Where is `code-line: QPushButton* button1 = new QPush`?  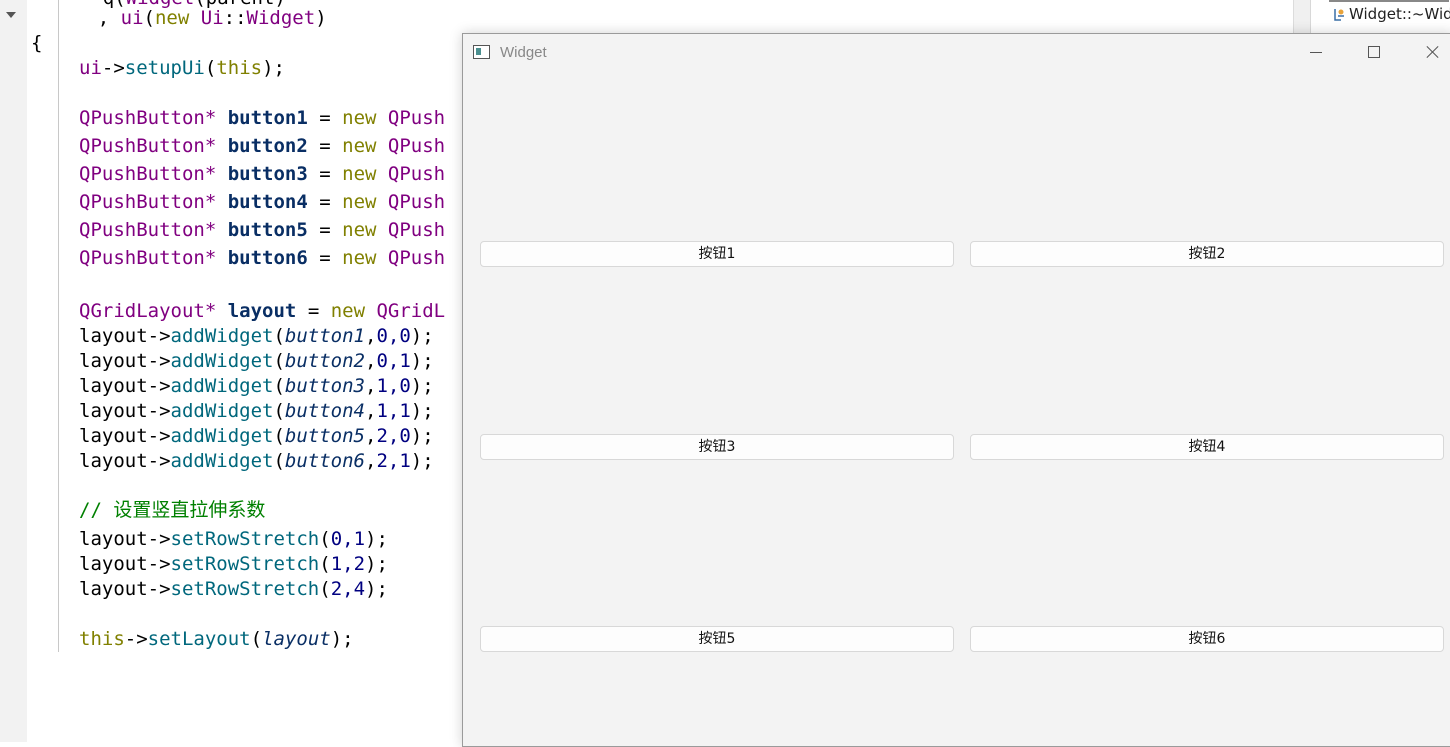 code-line: QPushButton* button1 = new QPush is located at coordinates (262, 118).